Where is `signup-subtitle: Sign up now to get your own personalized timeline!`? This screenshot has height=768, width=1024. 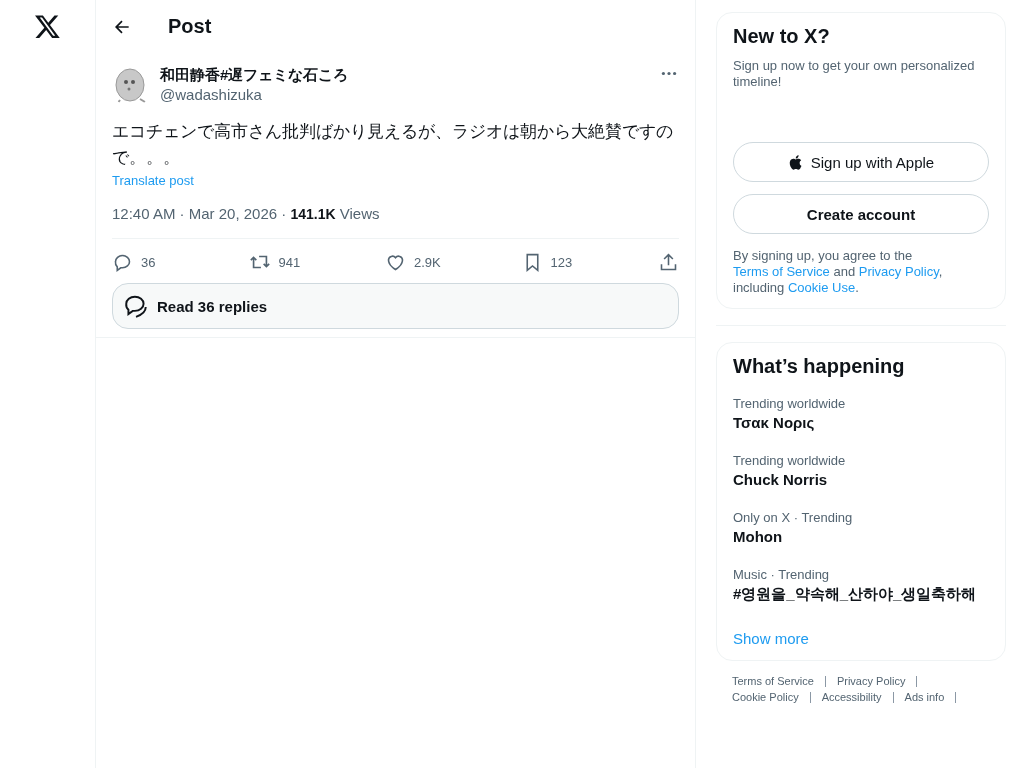 signup-subtitle: Sign up now to get your own personalized timeline! is located at coordinates (854, 74).